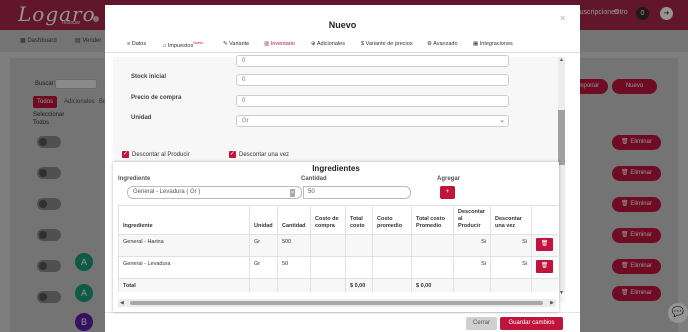 Image resolution: width=688 pixels, height=332 pixels. Describe the element at coordinates (314, 179) in the screenshot. I see `quantity-label: Cantidad` at that location.